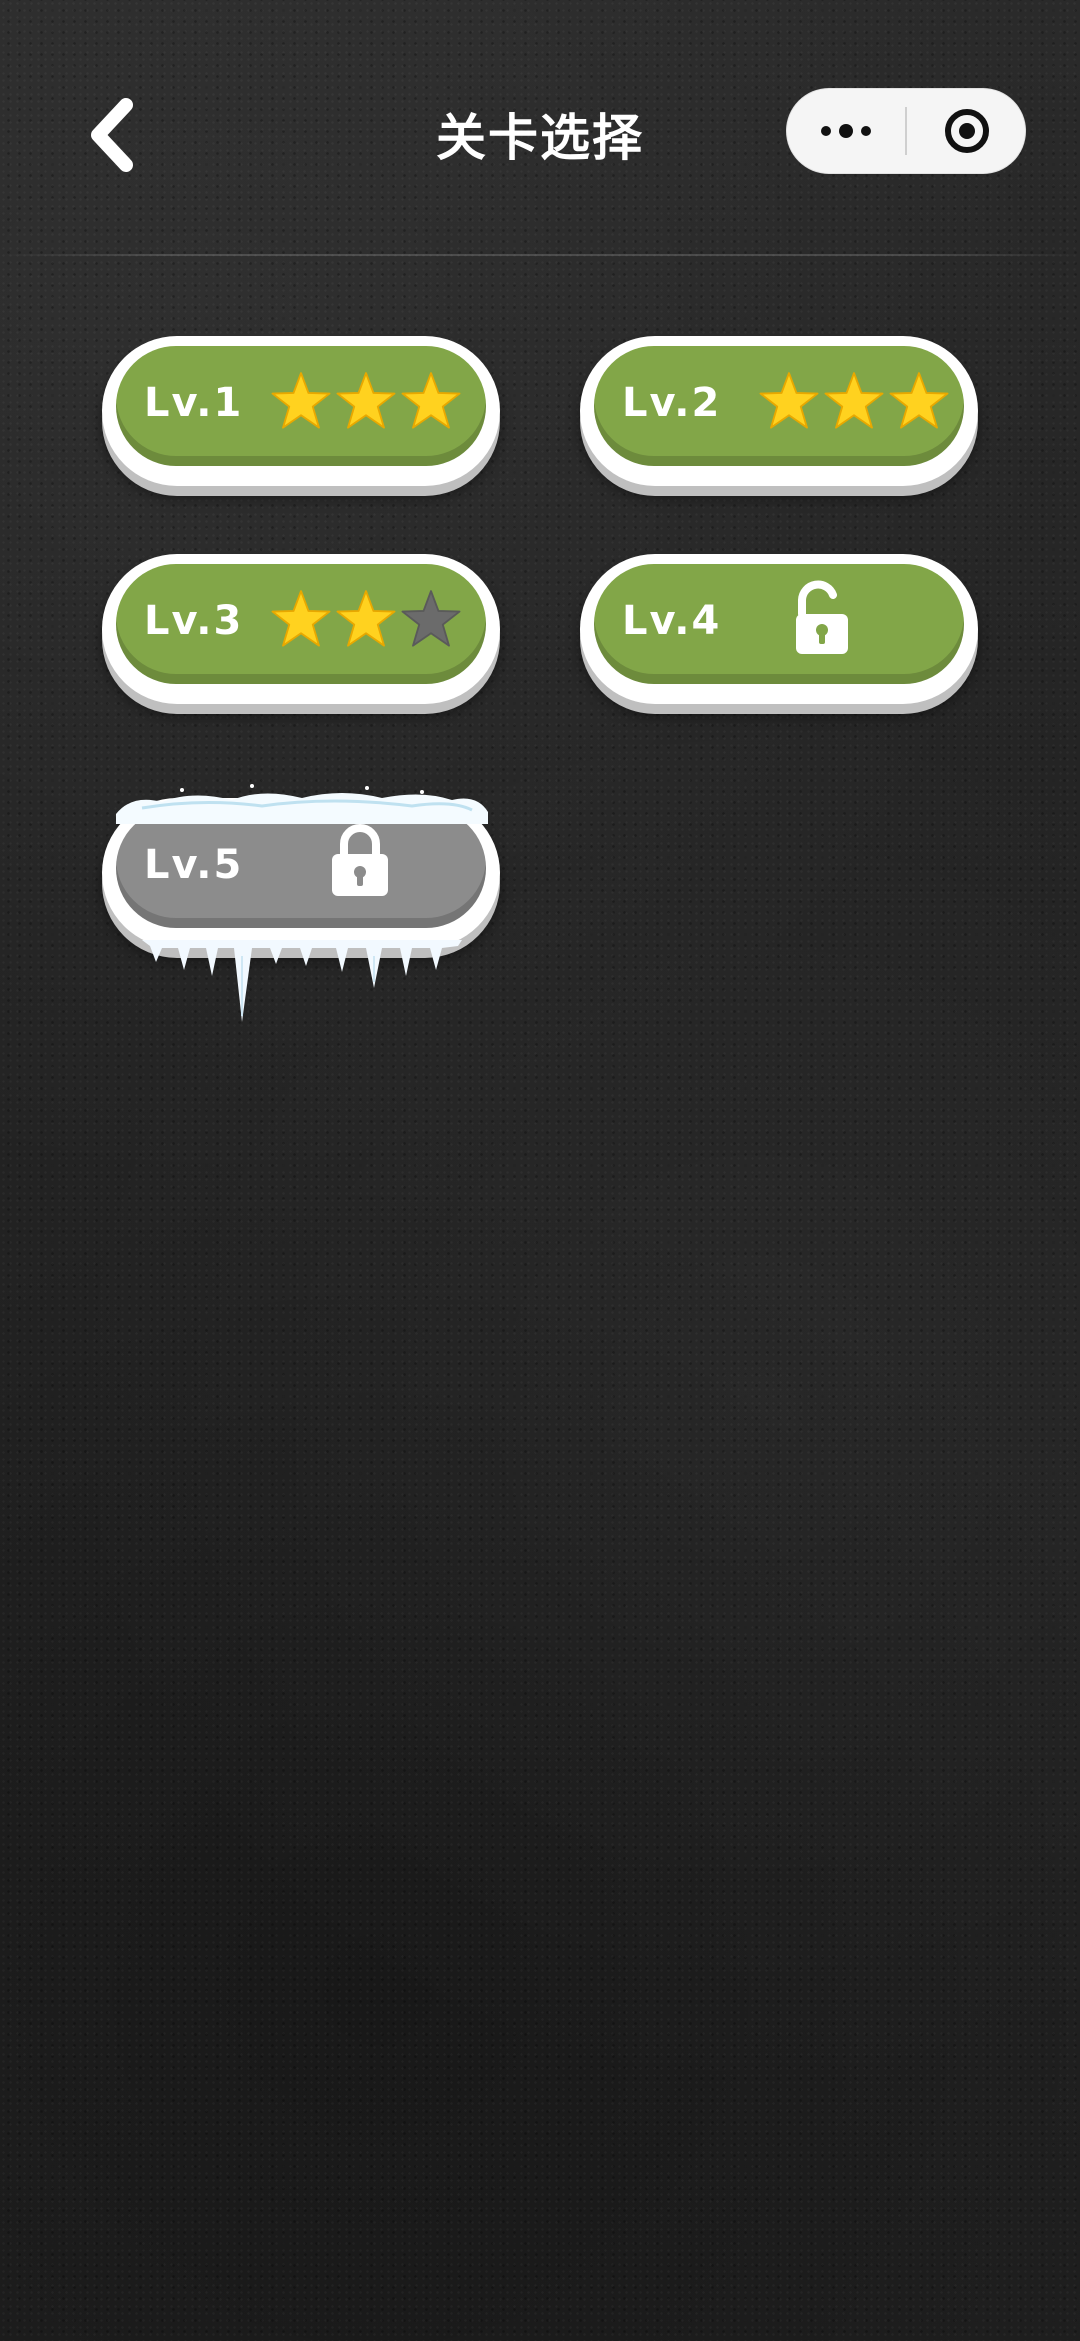  What do you see at coordinates (194, 621) in the screenshot?
I see `level-label: Lv.3` at bounding box center [194, 621].